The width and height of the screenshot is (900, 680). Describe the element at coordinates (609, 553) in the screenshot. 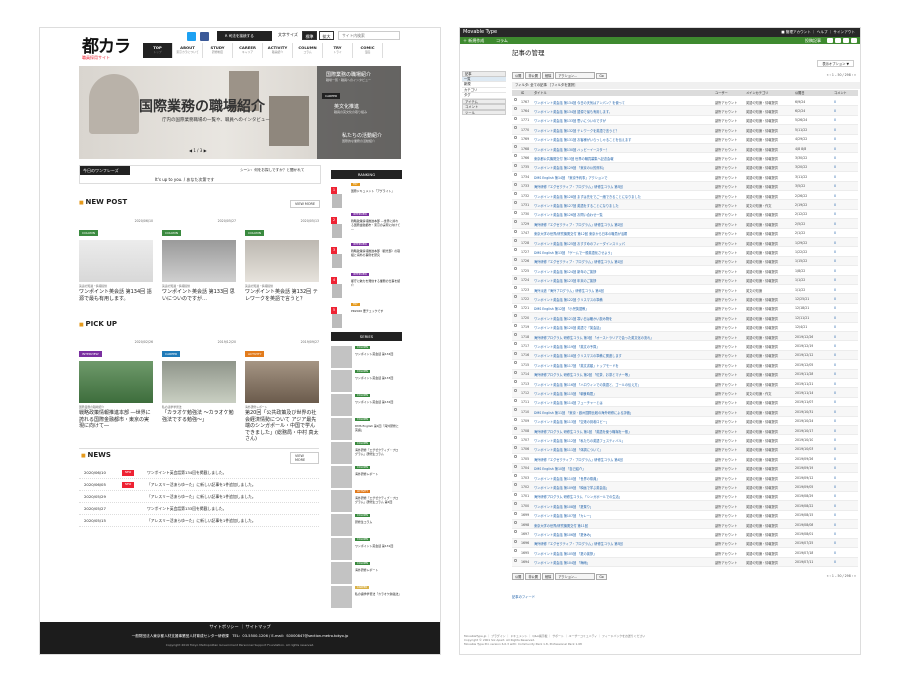

I see `entry-title-link: ワンポイント英会話 第105回 「夏の挨拶」` at that location.